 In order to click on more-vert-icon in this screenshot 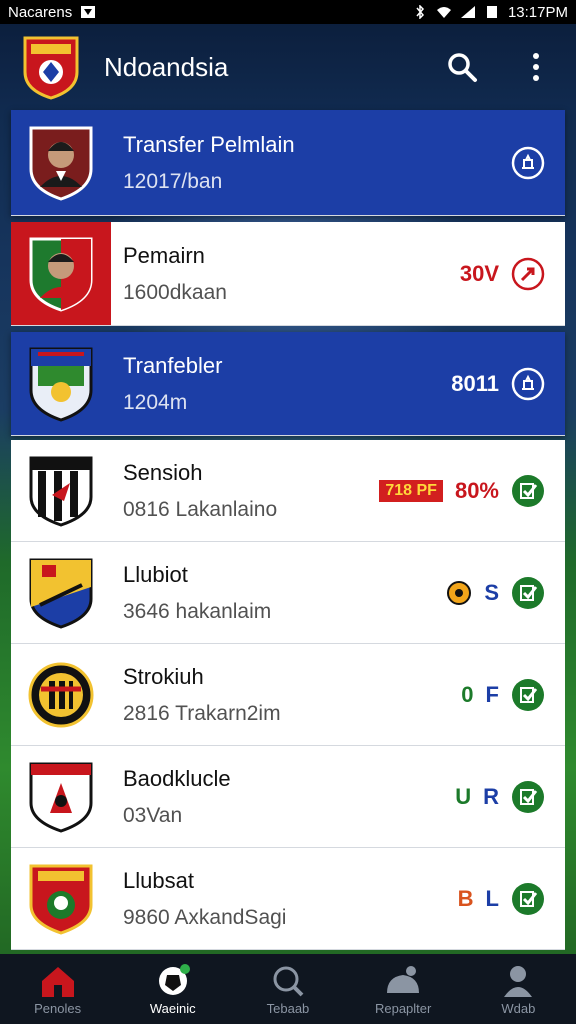, I will do `click(536, 67)`.